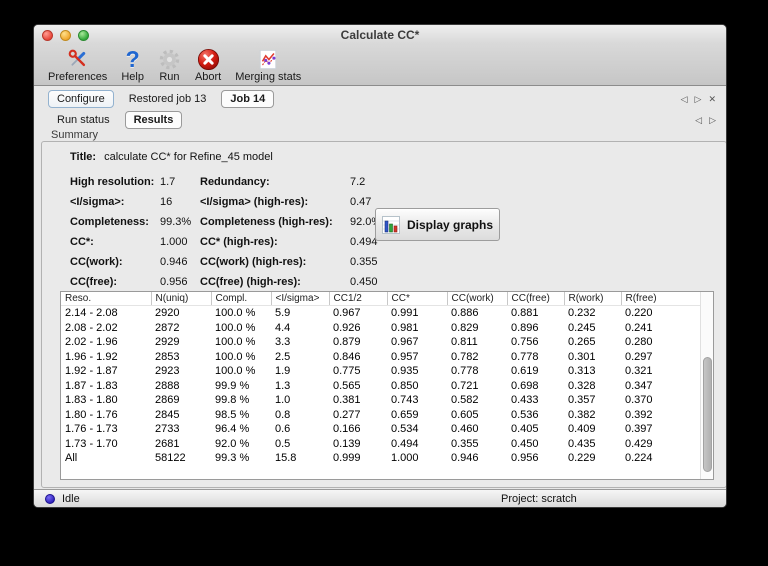 The width and height of the screenshot is (768, 566). Describe the element at coordinates (535, 299) in the screenshot. I see `column-header: CC(free)` at that location.